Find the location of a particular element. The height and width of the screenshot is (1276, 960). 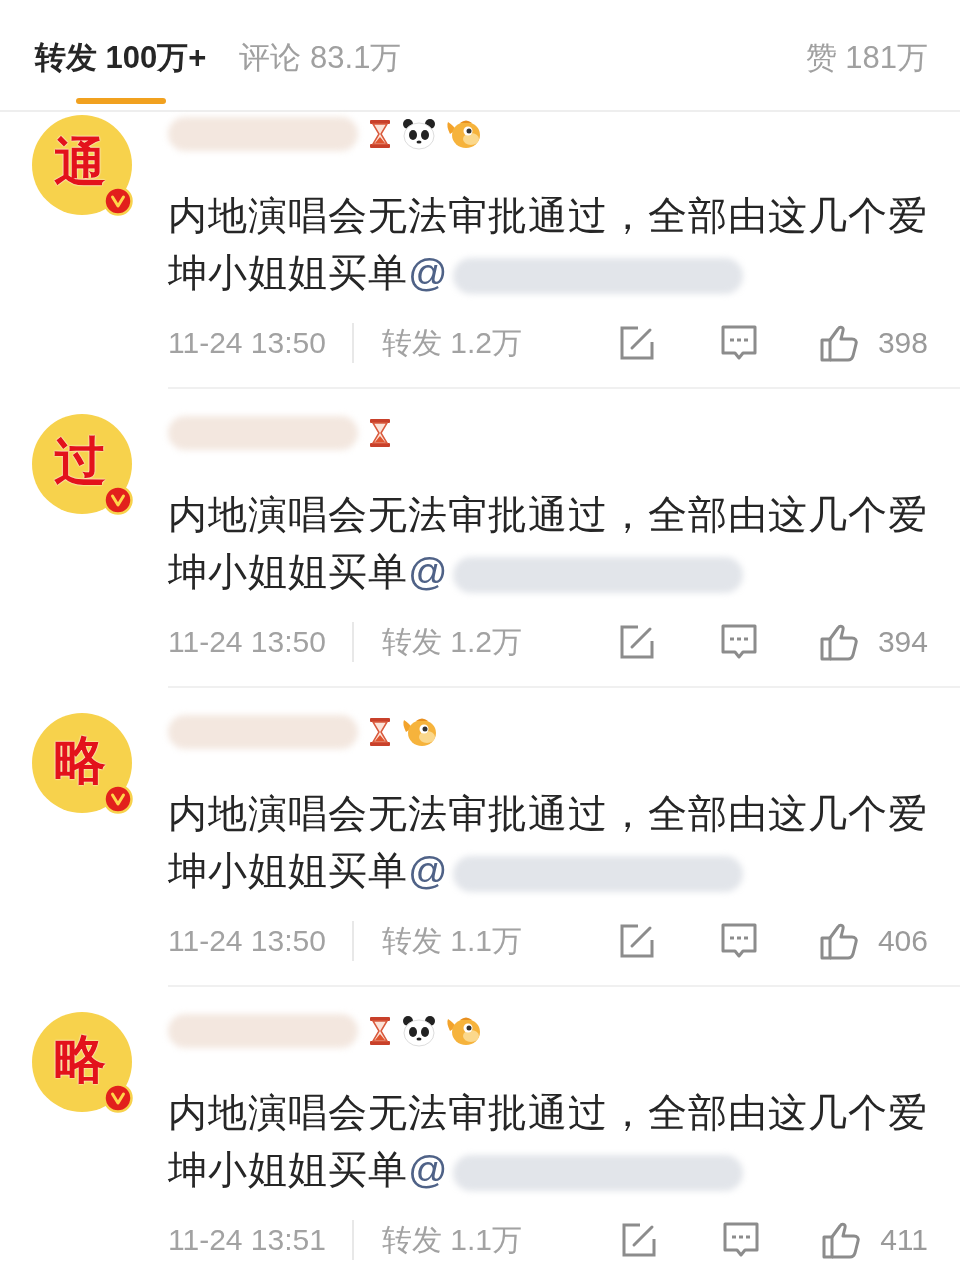

avatar-text: 通 is located at coordinates (80, 162).